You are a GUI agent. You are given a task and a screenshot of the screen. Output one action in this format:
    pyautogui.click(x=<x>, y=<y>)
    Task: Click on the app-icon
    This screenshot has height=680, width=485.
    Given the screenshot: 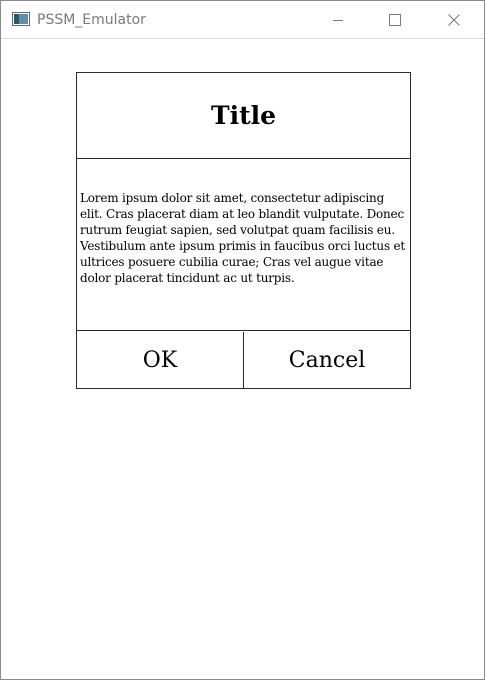 What is the action you would take?
    pyautogui.click(x=21, y=19)
    